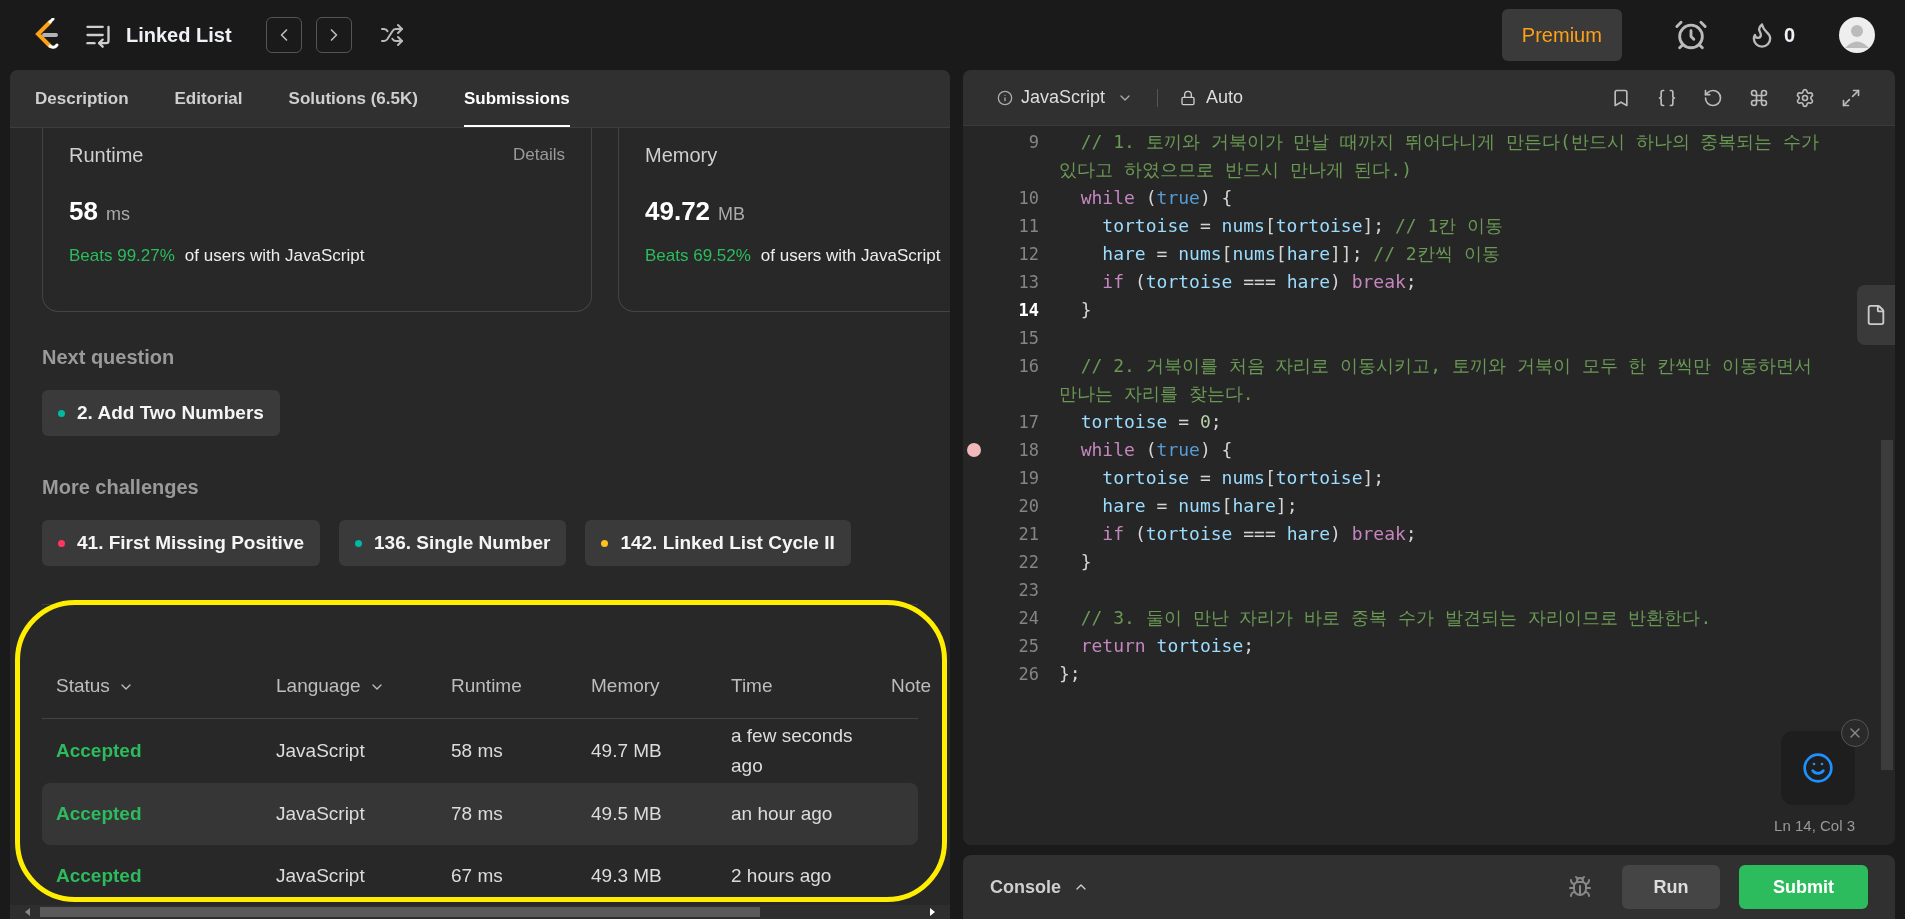 This screenshot has height=919, width=1905. Describe the element at coordinates (1070, 674) in the screenshot. I see `code-line: };` at that location.